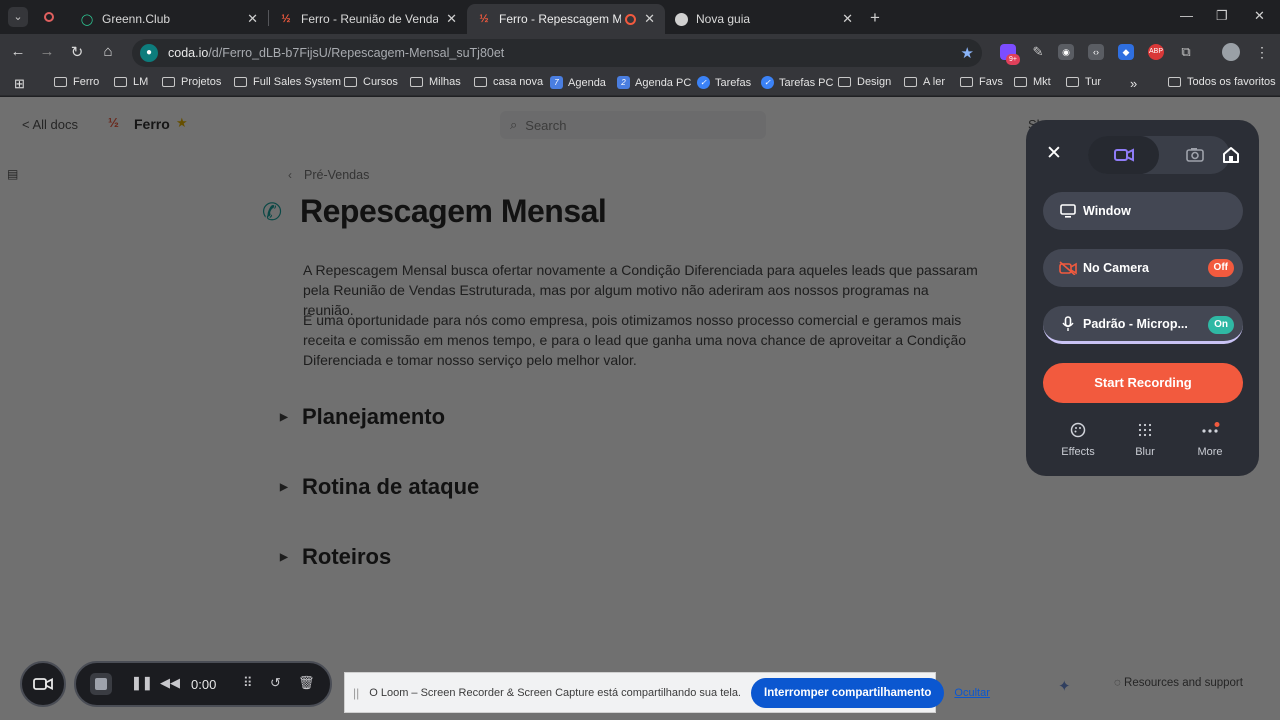  What do you see at coordinates (76, 82) in the screenshot?
I see `bookmark-folder: Ferro` at bounding box center [76, 82].